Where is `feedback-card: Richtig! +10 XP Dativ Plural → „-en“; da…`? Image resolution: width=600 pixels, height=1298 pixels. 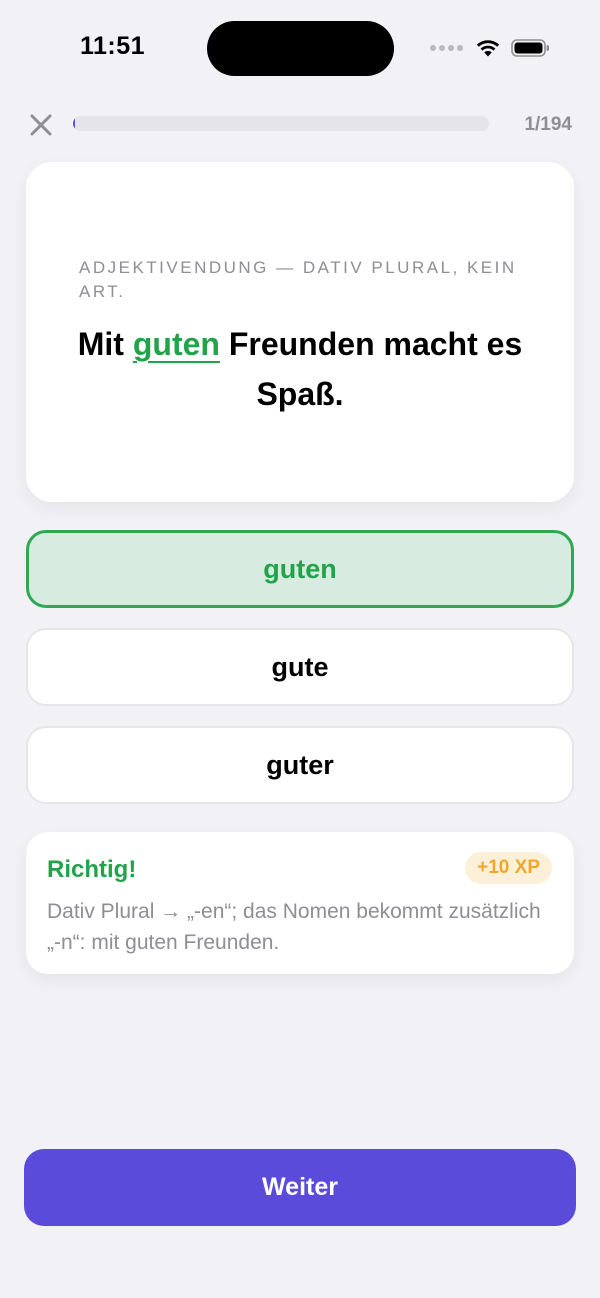
feedback-card: Richtig! +10 XP Dativ Plural → „-en“; da… is located at coordinates (300, 903).